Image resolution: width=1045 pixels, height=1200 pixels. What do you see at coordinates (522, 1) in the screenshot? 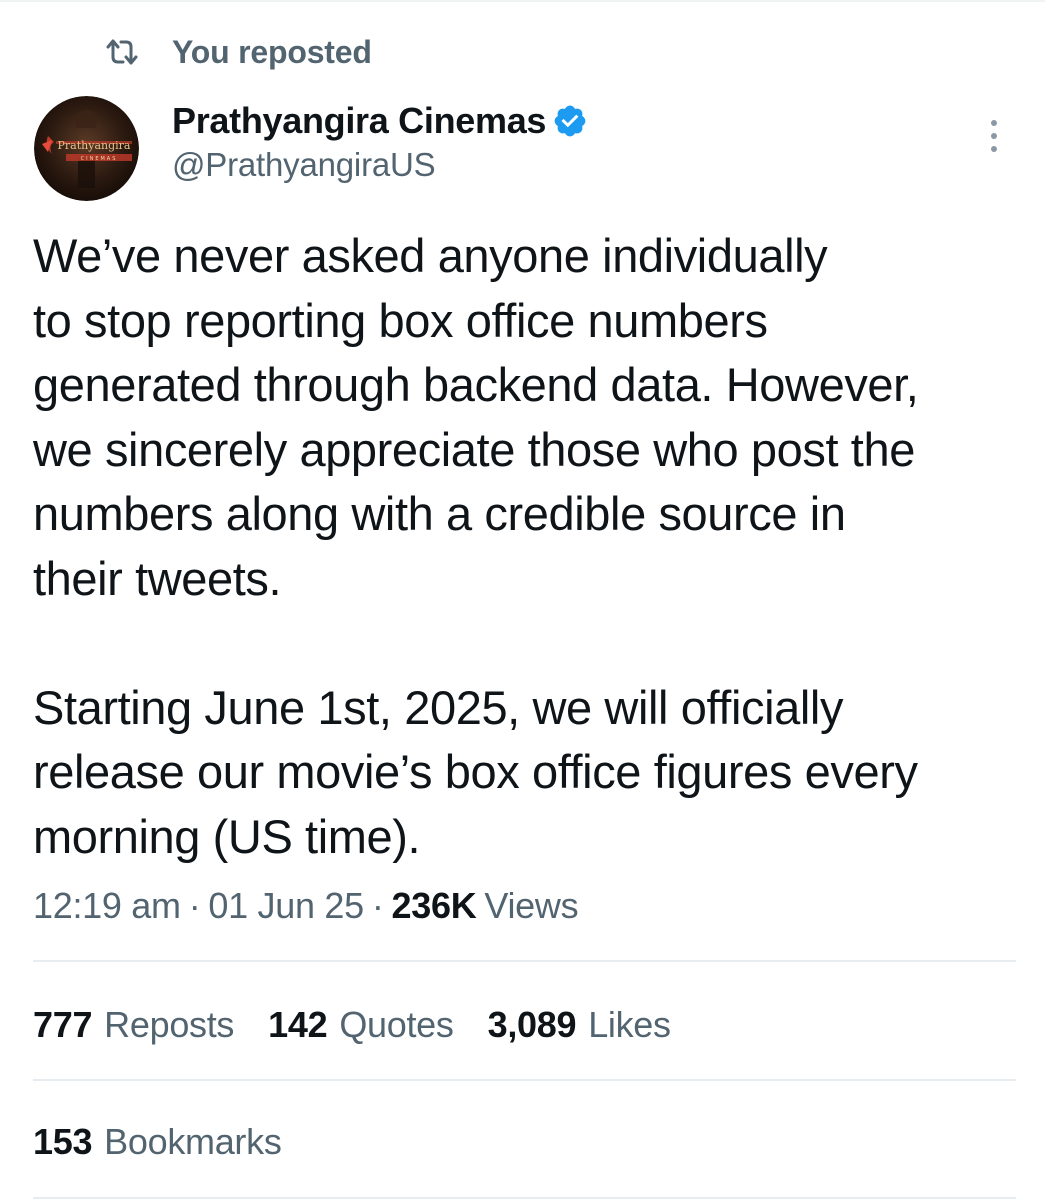
I see `top-divider` at bounding box center [522, 1].